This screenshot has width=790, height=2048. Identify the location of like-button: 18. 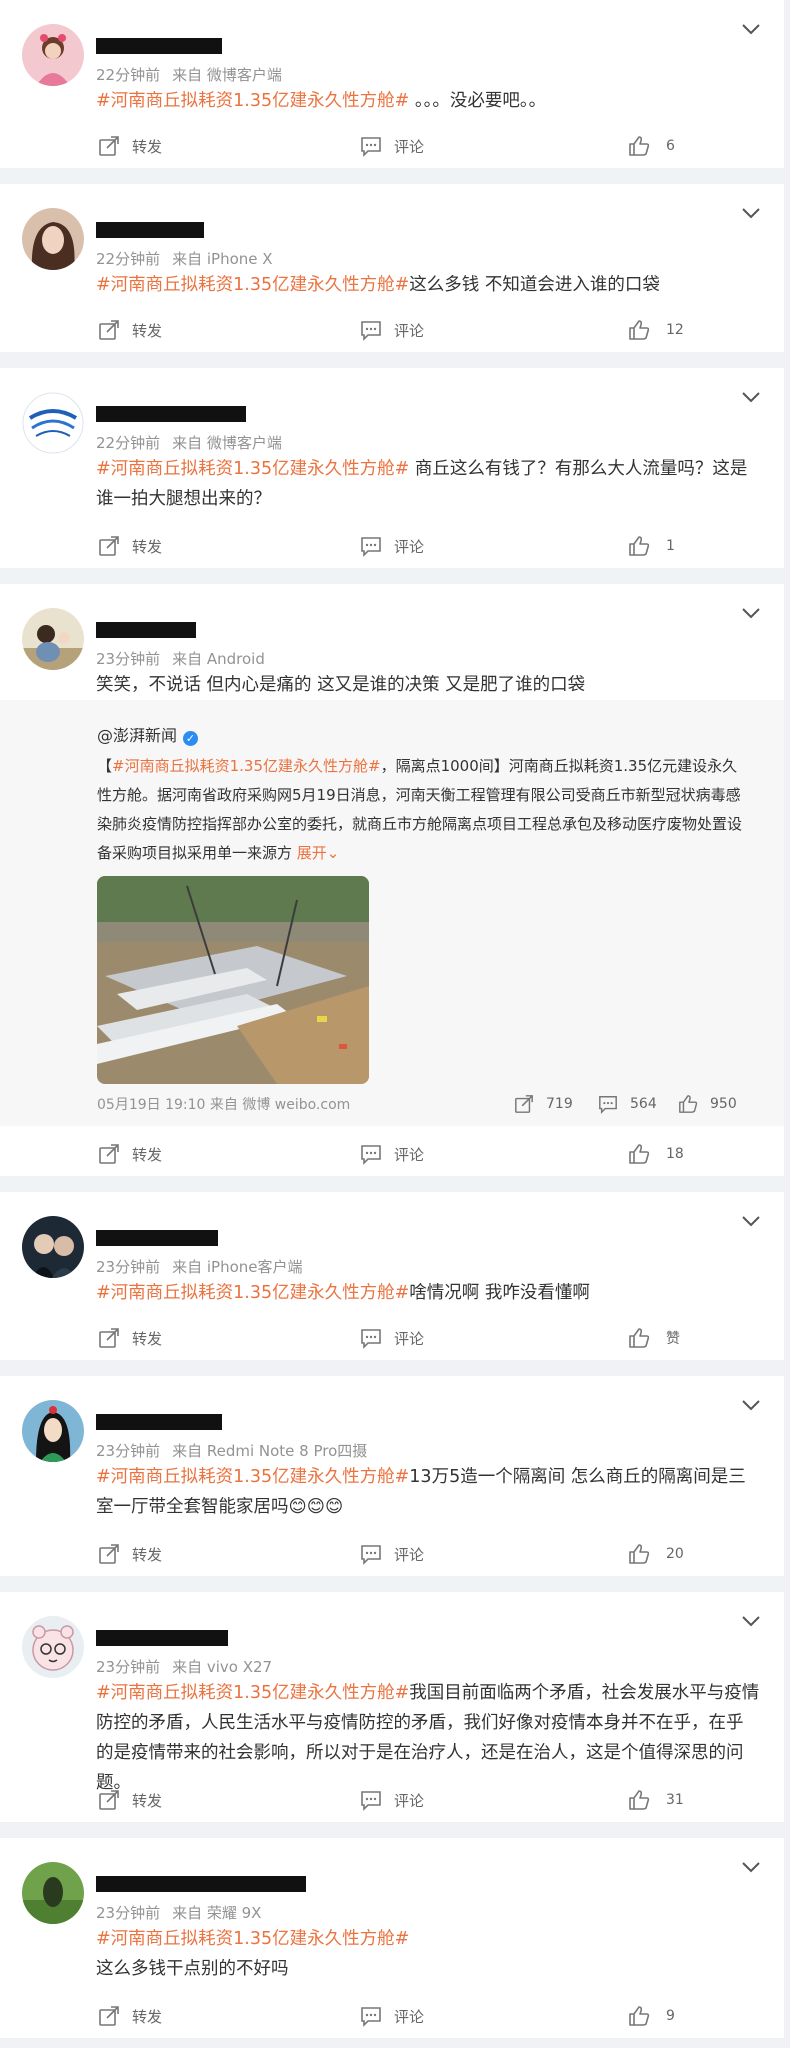
(656, 1154).